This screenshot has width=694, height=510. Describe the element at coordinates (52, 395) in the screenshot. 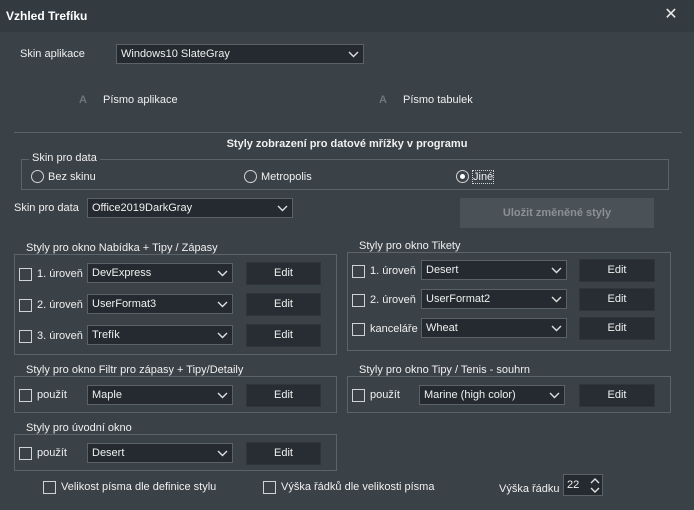

I see `filtr-use-label: použít` at that location.